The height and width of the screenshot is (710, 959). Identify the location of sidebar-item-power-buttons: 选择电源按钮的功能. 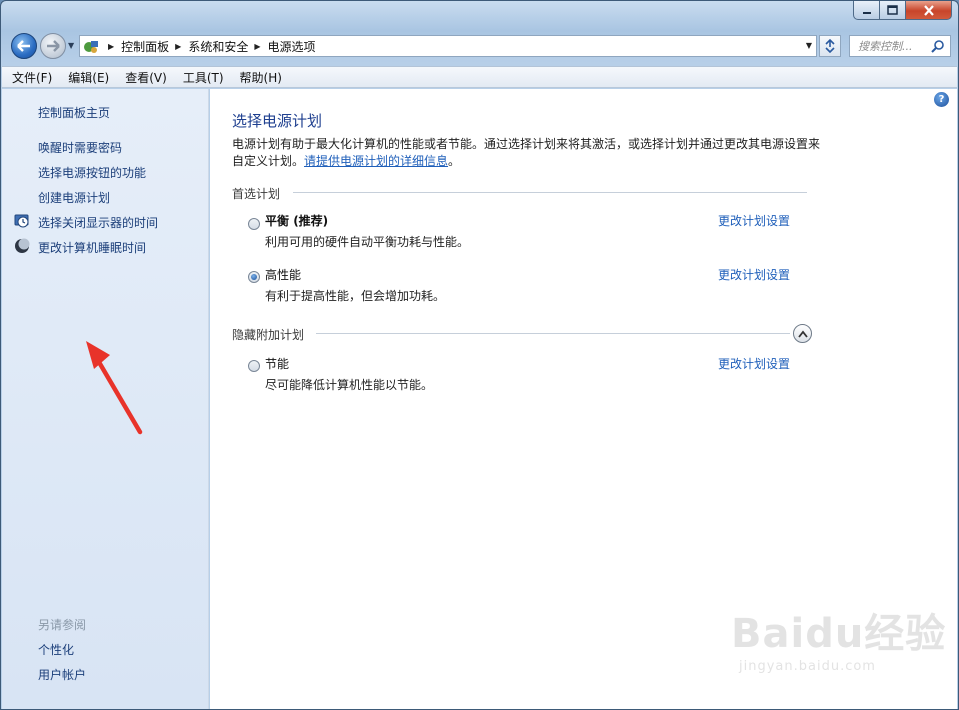
(92, 172).